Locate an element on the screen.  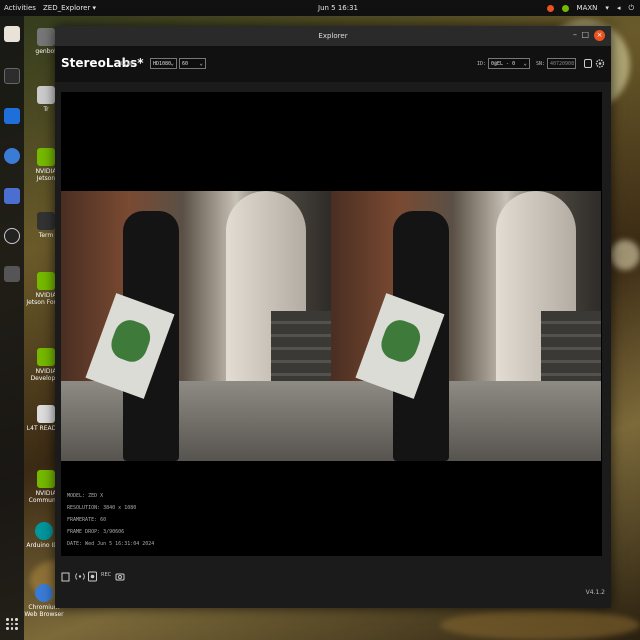
id-label: ID: is located at coordinates (482, 64).